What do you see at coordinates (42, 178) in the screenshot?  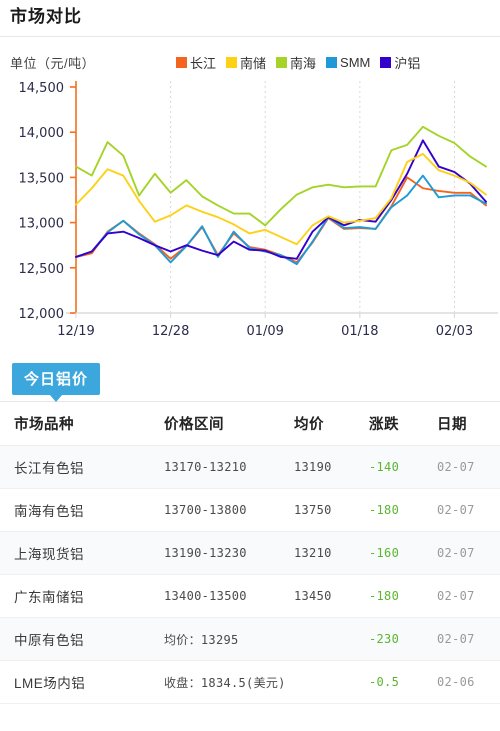 I see `chart-y-tick-label-3: 13,500` at bounding box center [42, 178].